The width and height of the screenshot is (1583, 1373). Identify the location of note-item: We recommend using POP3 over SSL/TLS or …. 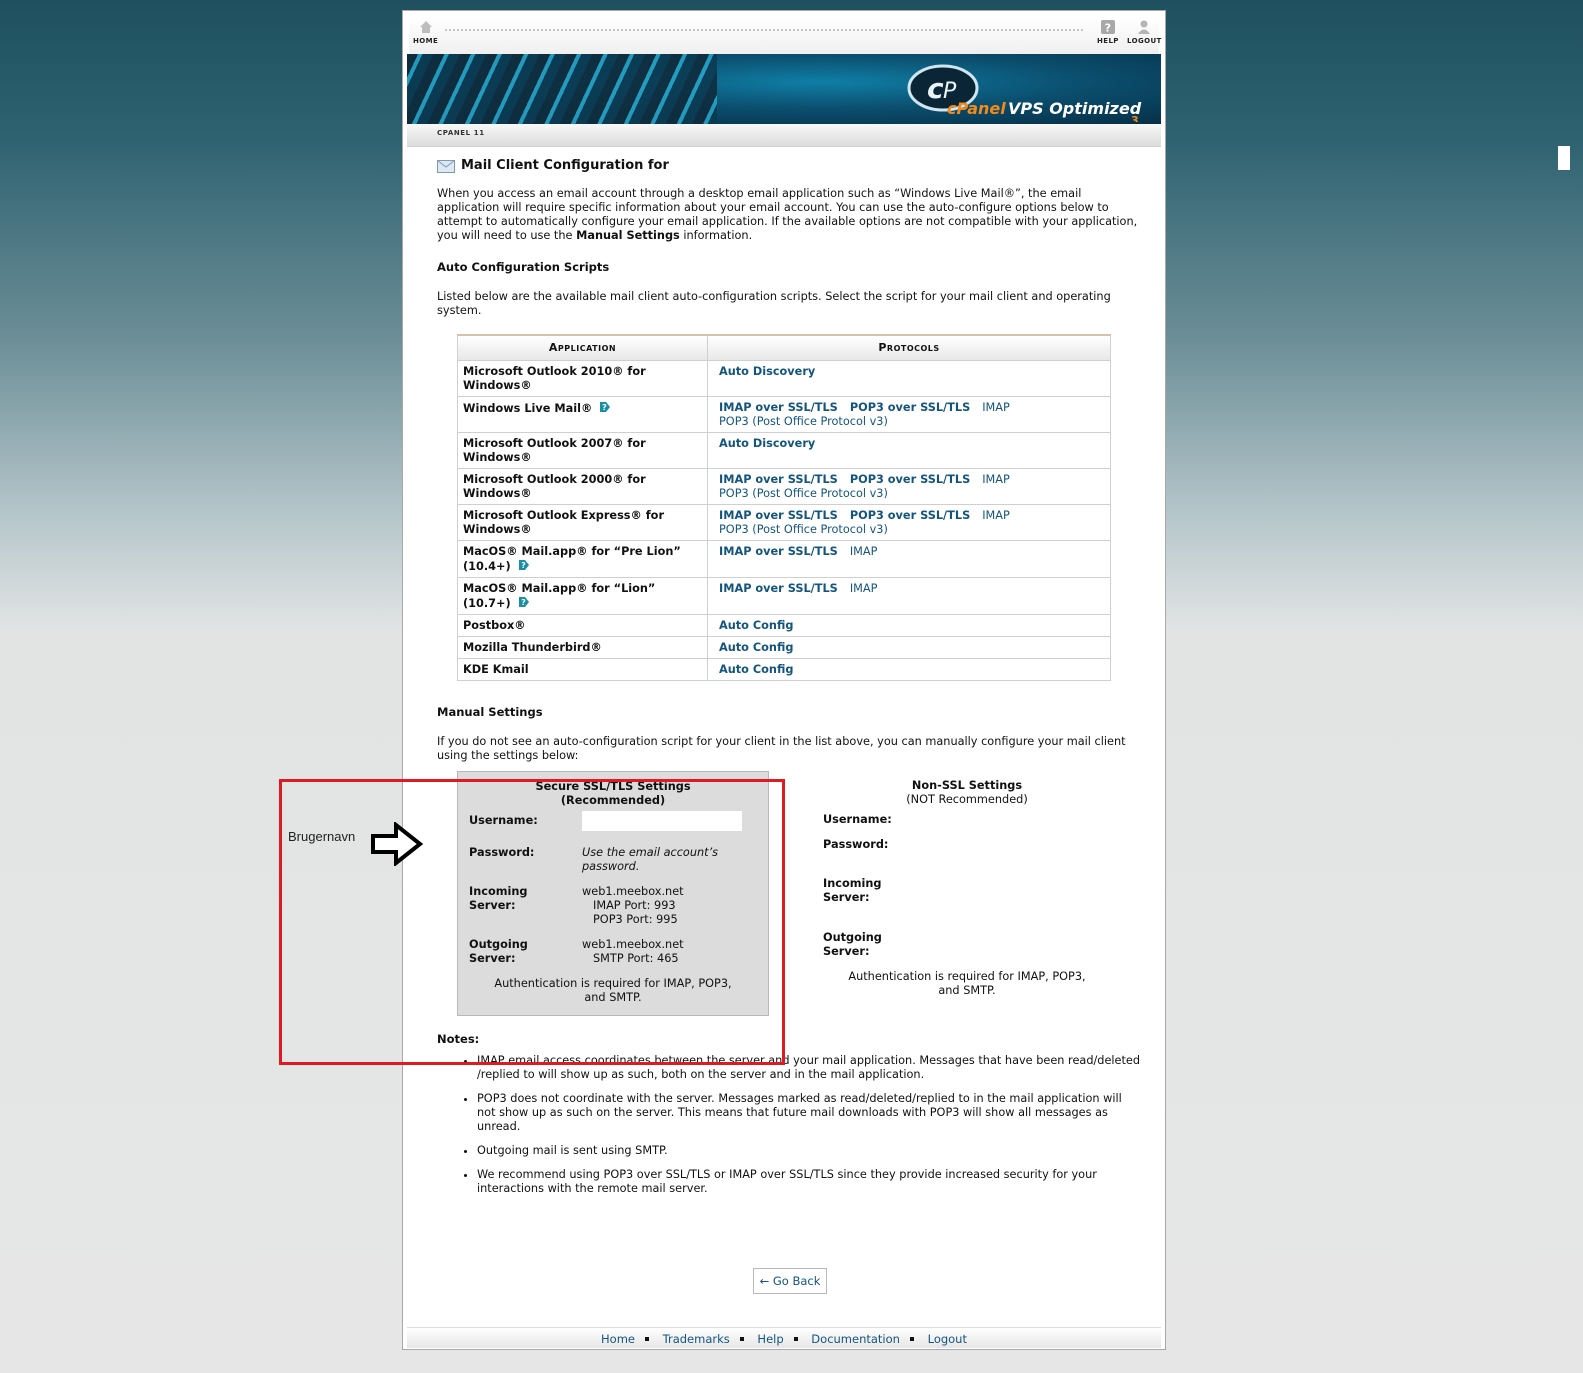
(810, 1182).